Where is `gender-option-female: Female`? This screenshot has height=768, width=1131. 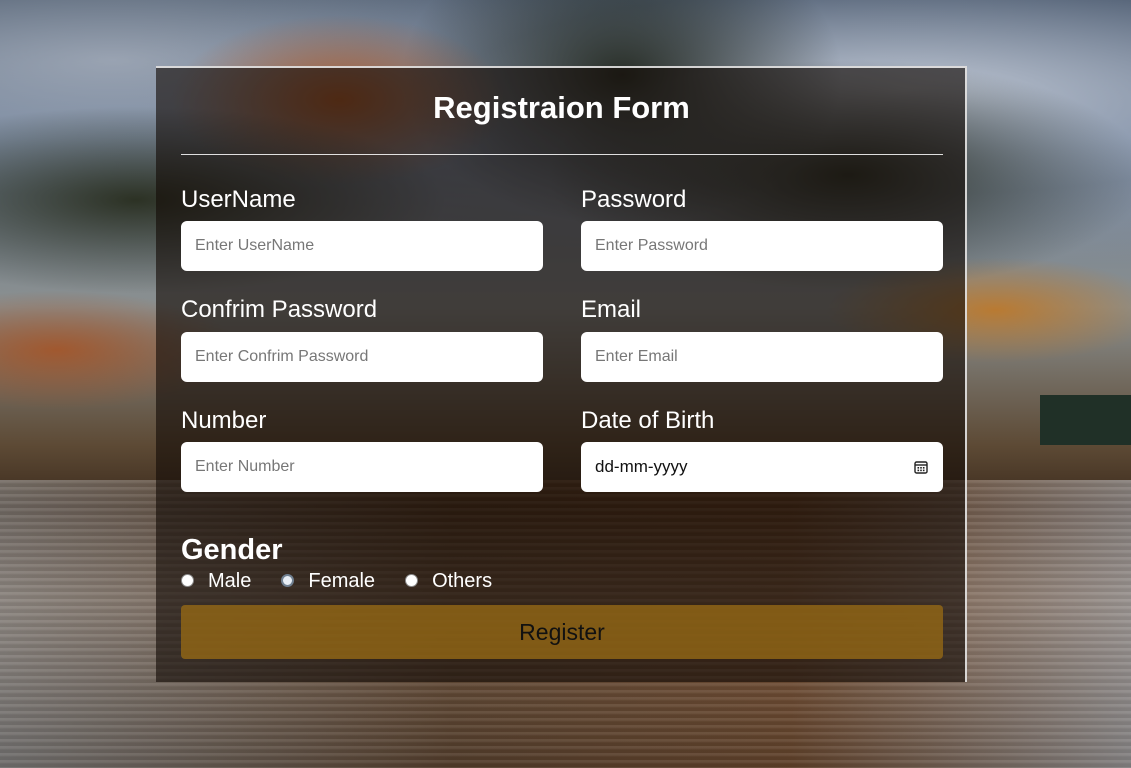 gender-option-female: Female is located at coordinates (328, 581).